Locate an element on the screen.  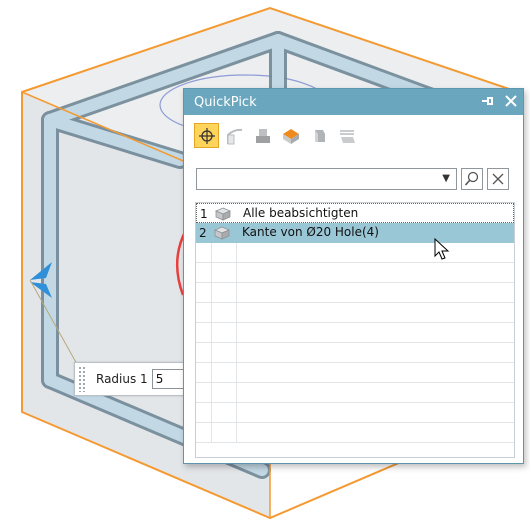
filter-toolbar is located at coordinates (358, 140).